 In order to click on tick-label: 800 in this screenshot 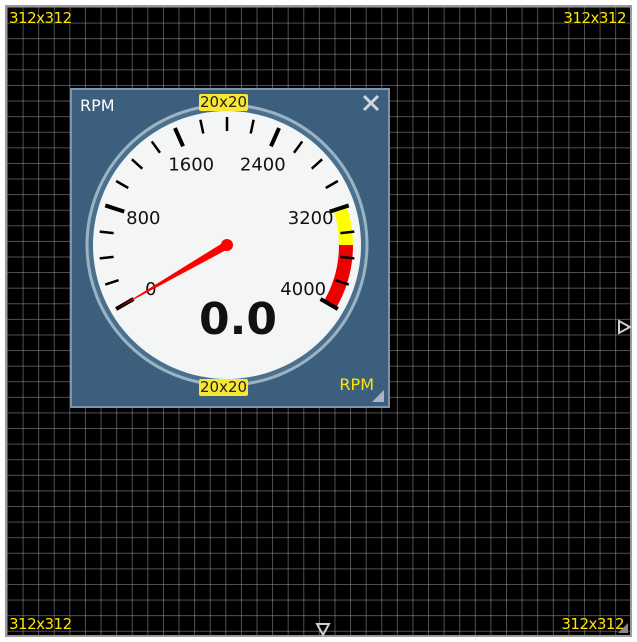, I will do `click(143, 218)`.